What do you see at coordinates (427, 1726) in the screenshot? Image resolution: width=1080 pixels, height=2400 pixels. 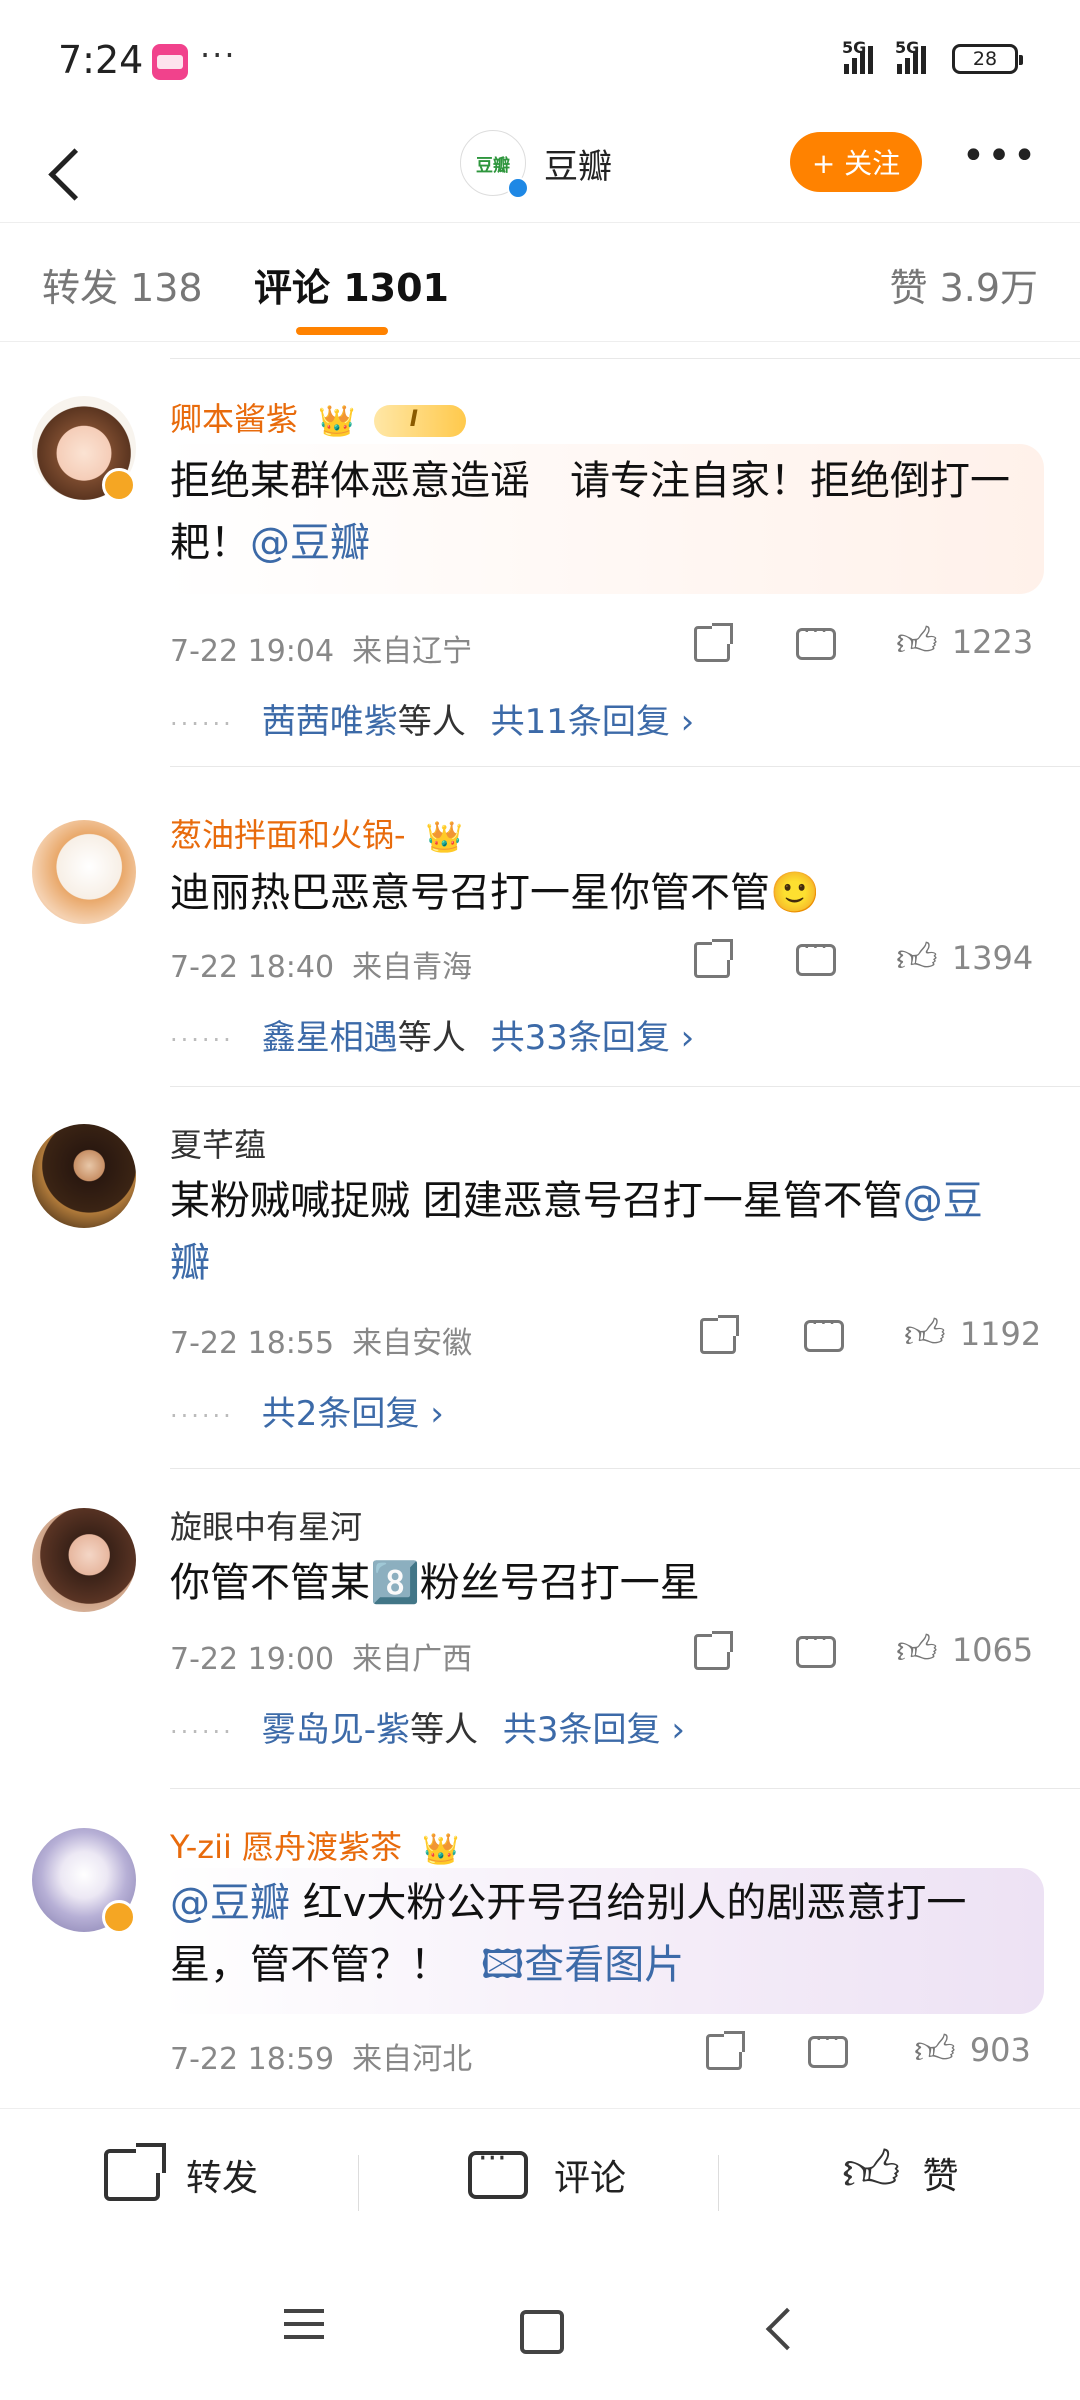 I see `reply-summary: ······ 雾岛见-紫等人 共3条回复 ›` at bounding box center [427, 1726].